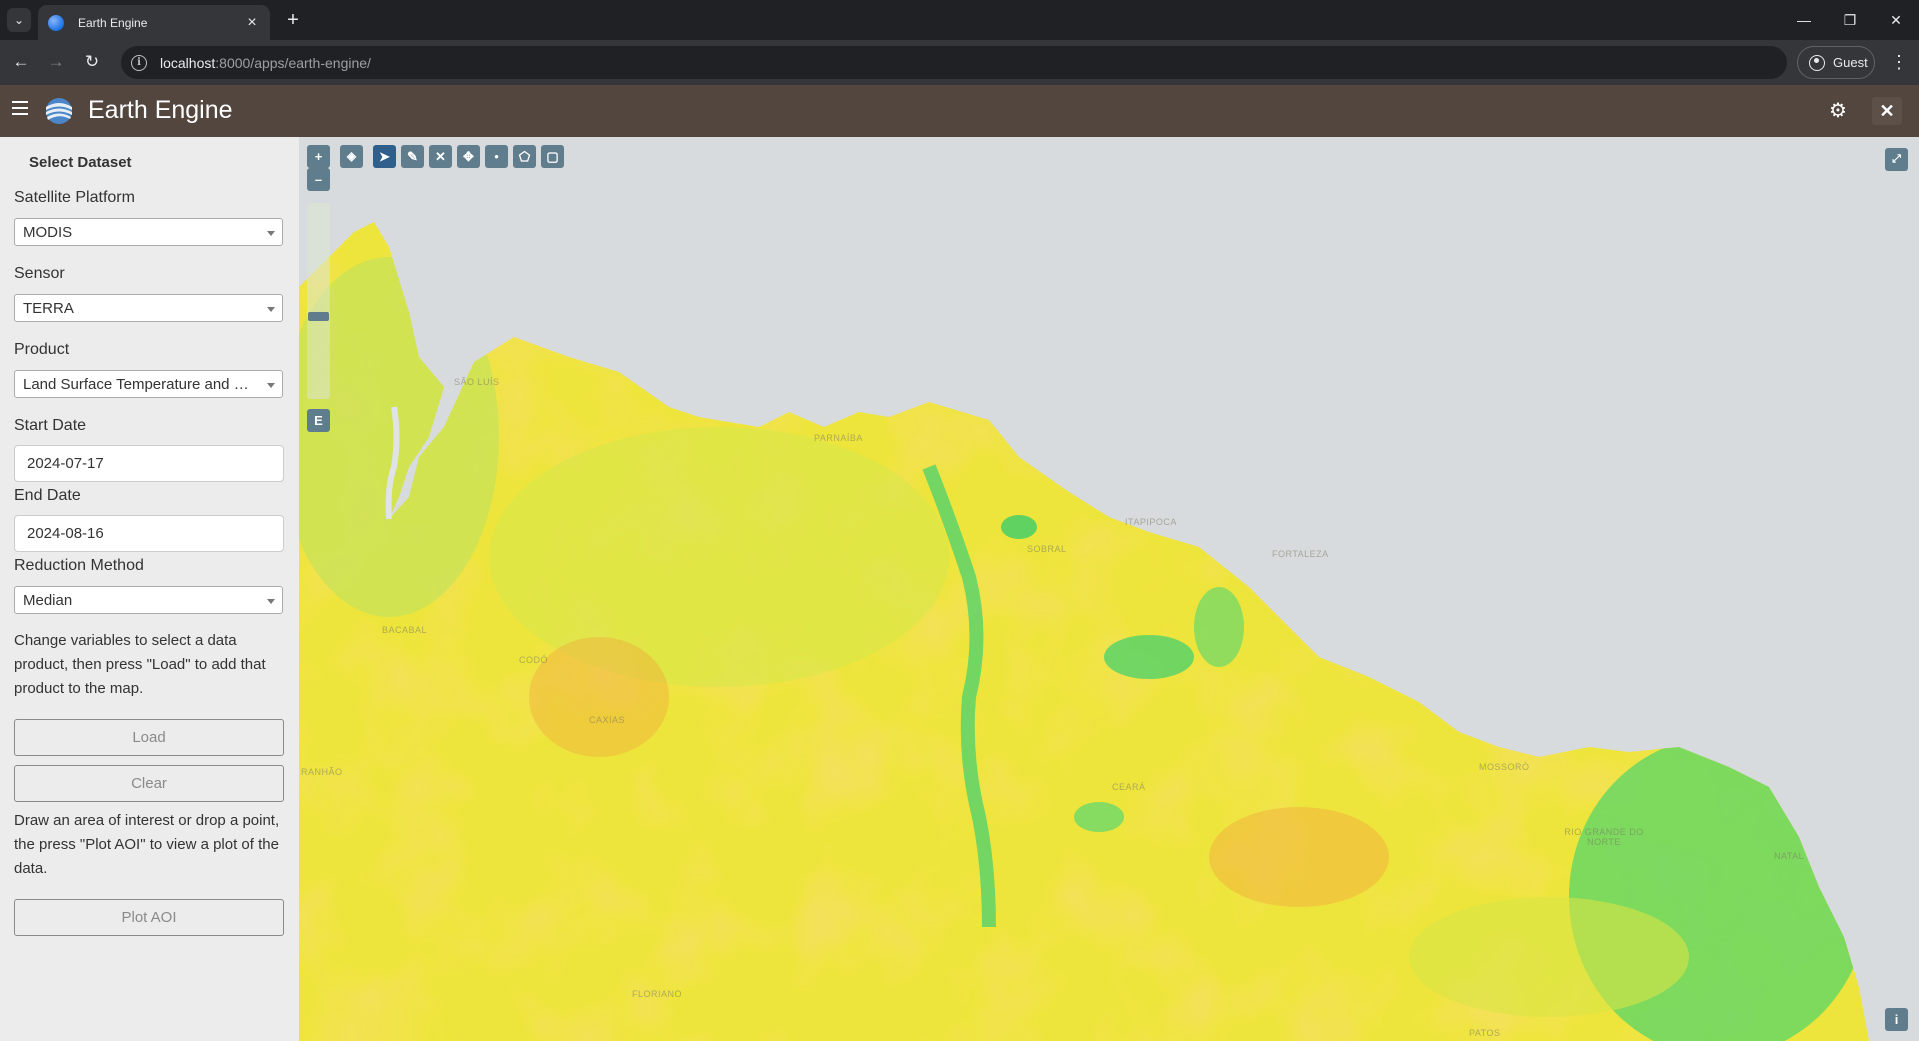  What do you see at coordinates (113, 22) in the screenshot?
I see `tab-title: Earth Engine` at bounding box center [113, 22].